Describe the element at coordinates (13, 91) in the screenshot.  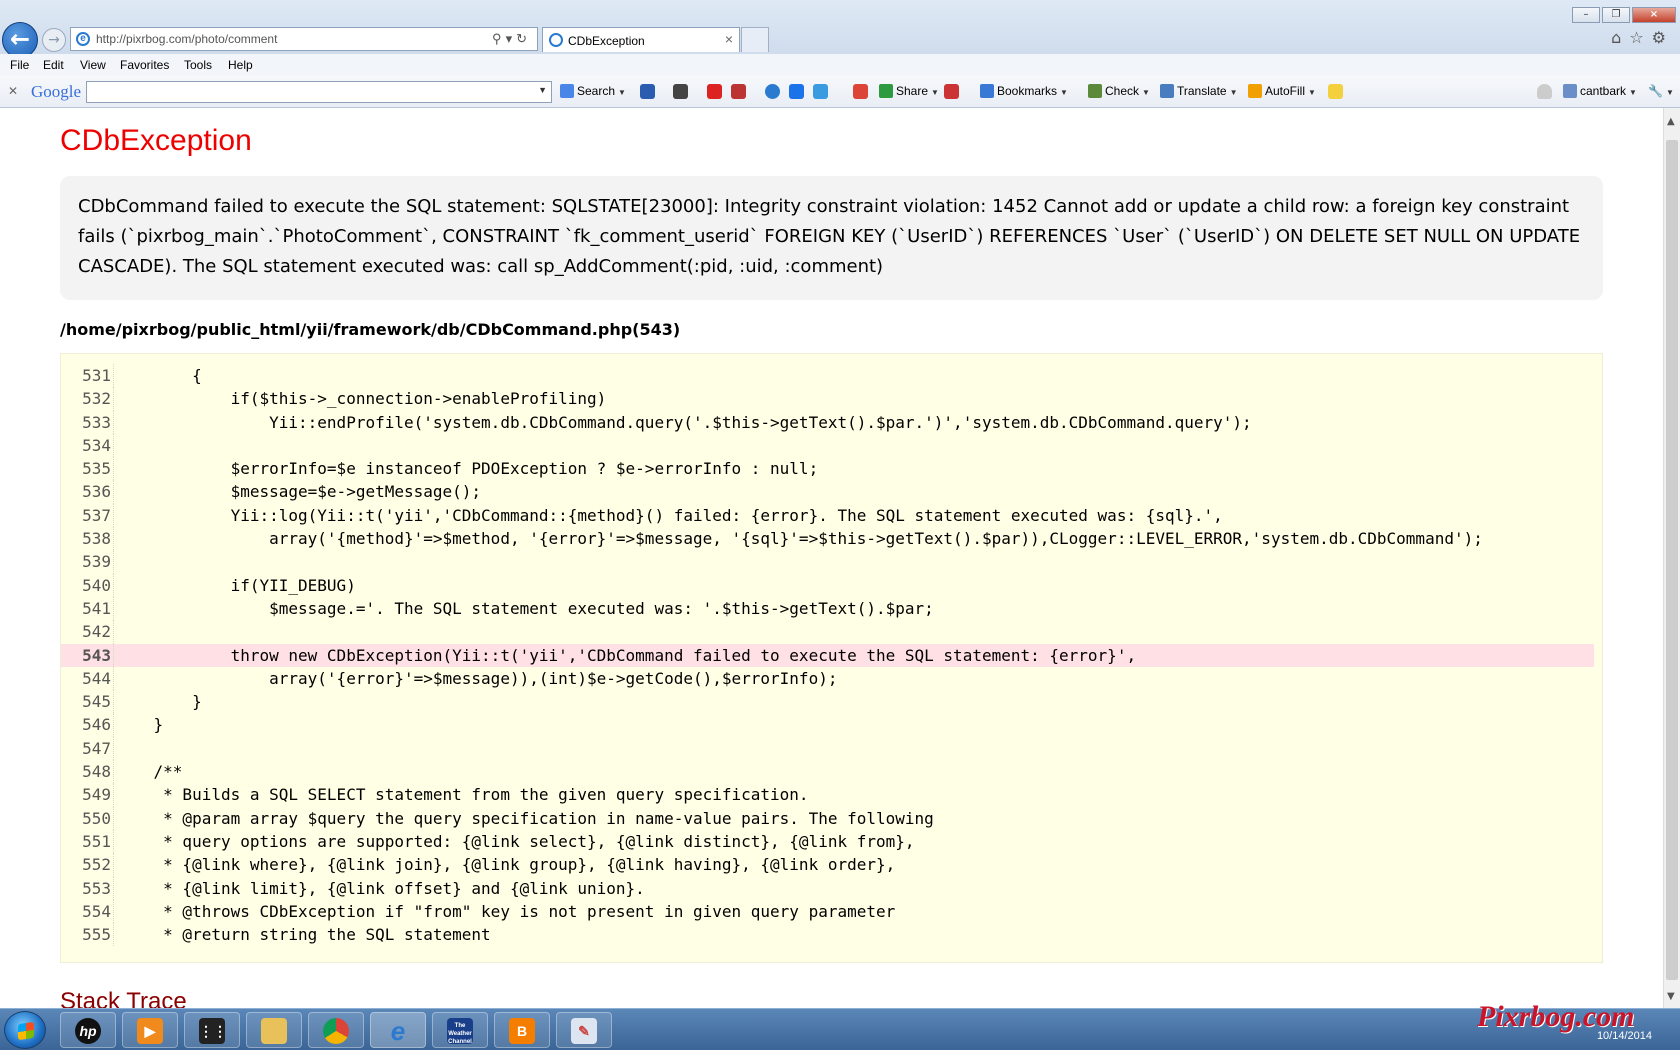
I see `toolbar-close-icon: ✕` at that location.